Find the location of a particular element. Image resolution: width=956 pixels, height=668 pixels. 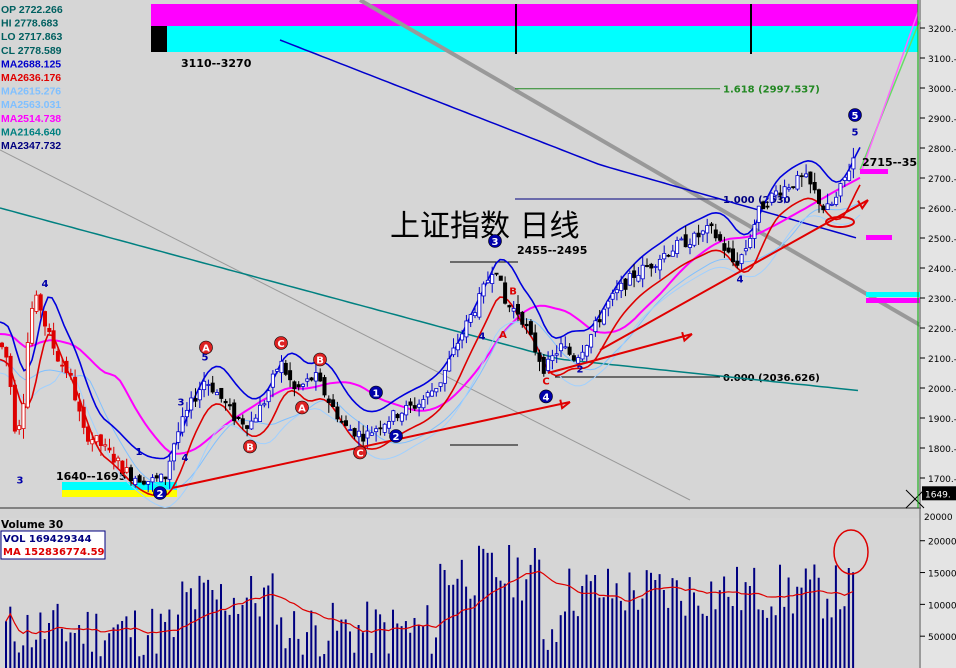

y-tick-label: 3200.- is located at coordinates (942, 30).